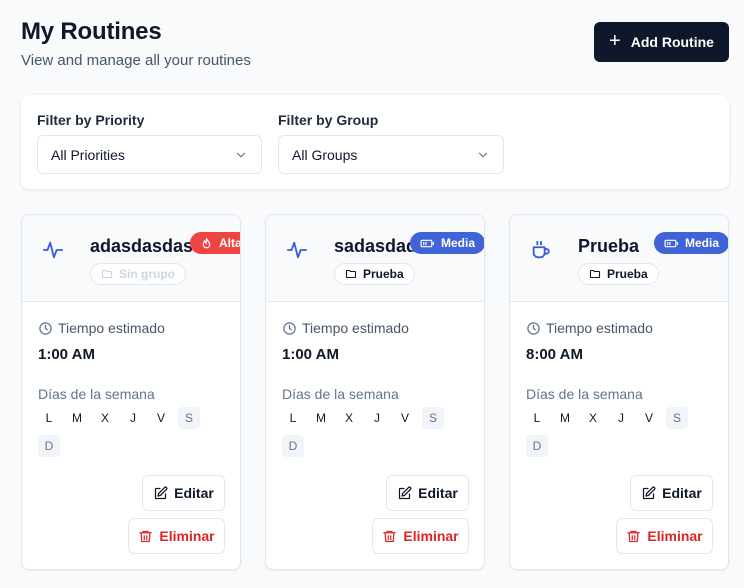 The width and height of the screenshot is (744, 588). Describe the element at coordinates (91, 31) in the screenshot. I see `page-title: My Routines` at that location.